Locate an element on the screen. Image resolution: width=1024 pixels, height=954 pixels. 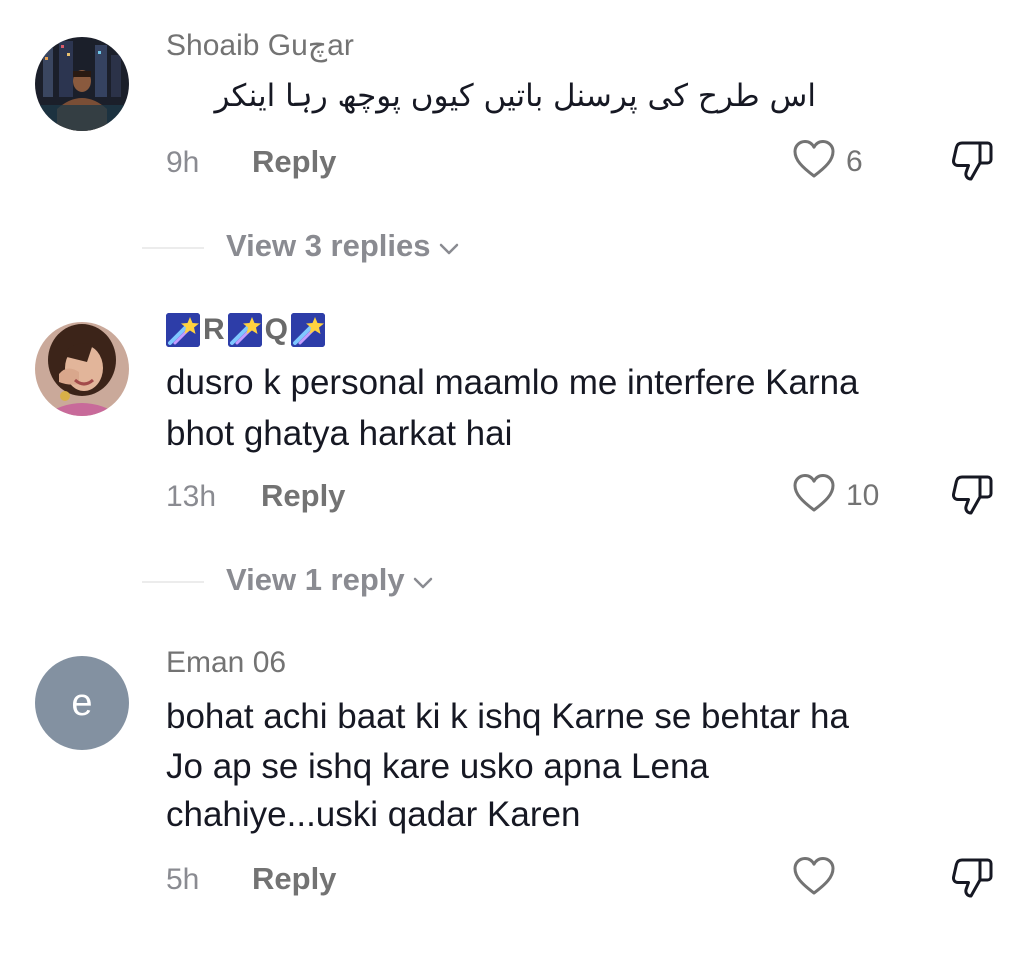
comment-actions: 9h Reply 6 is located at coordinates (580, 162).